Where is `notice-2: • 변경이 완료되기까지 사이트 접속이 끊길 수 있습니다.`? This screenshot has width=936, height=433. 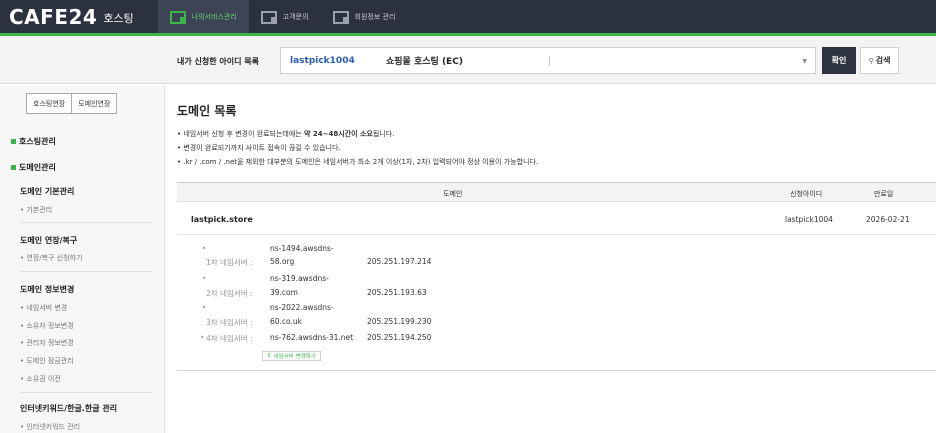
notice-2: • 변경이 완료되기까지 사이트 접속이 끊길 수 있습니다. is located at coordinates (259, 148).